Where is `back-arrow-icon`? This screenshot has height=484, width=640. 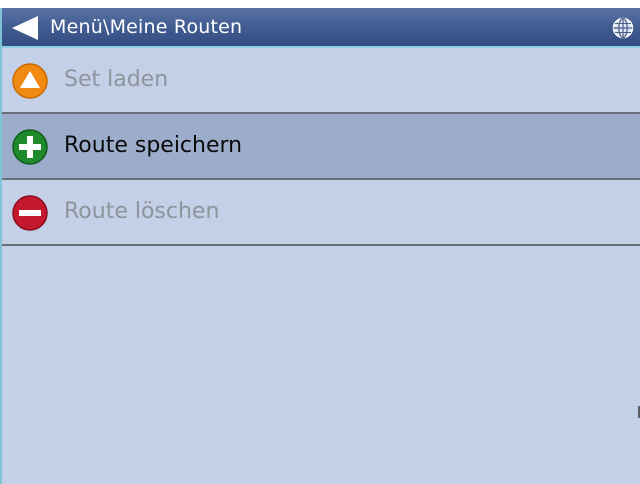
back-arrow-icon is located at coordinates (25, 28).